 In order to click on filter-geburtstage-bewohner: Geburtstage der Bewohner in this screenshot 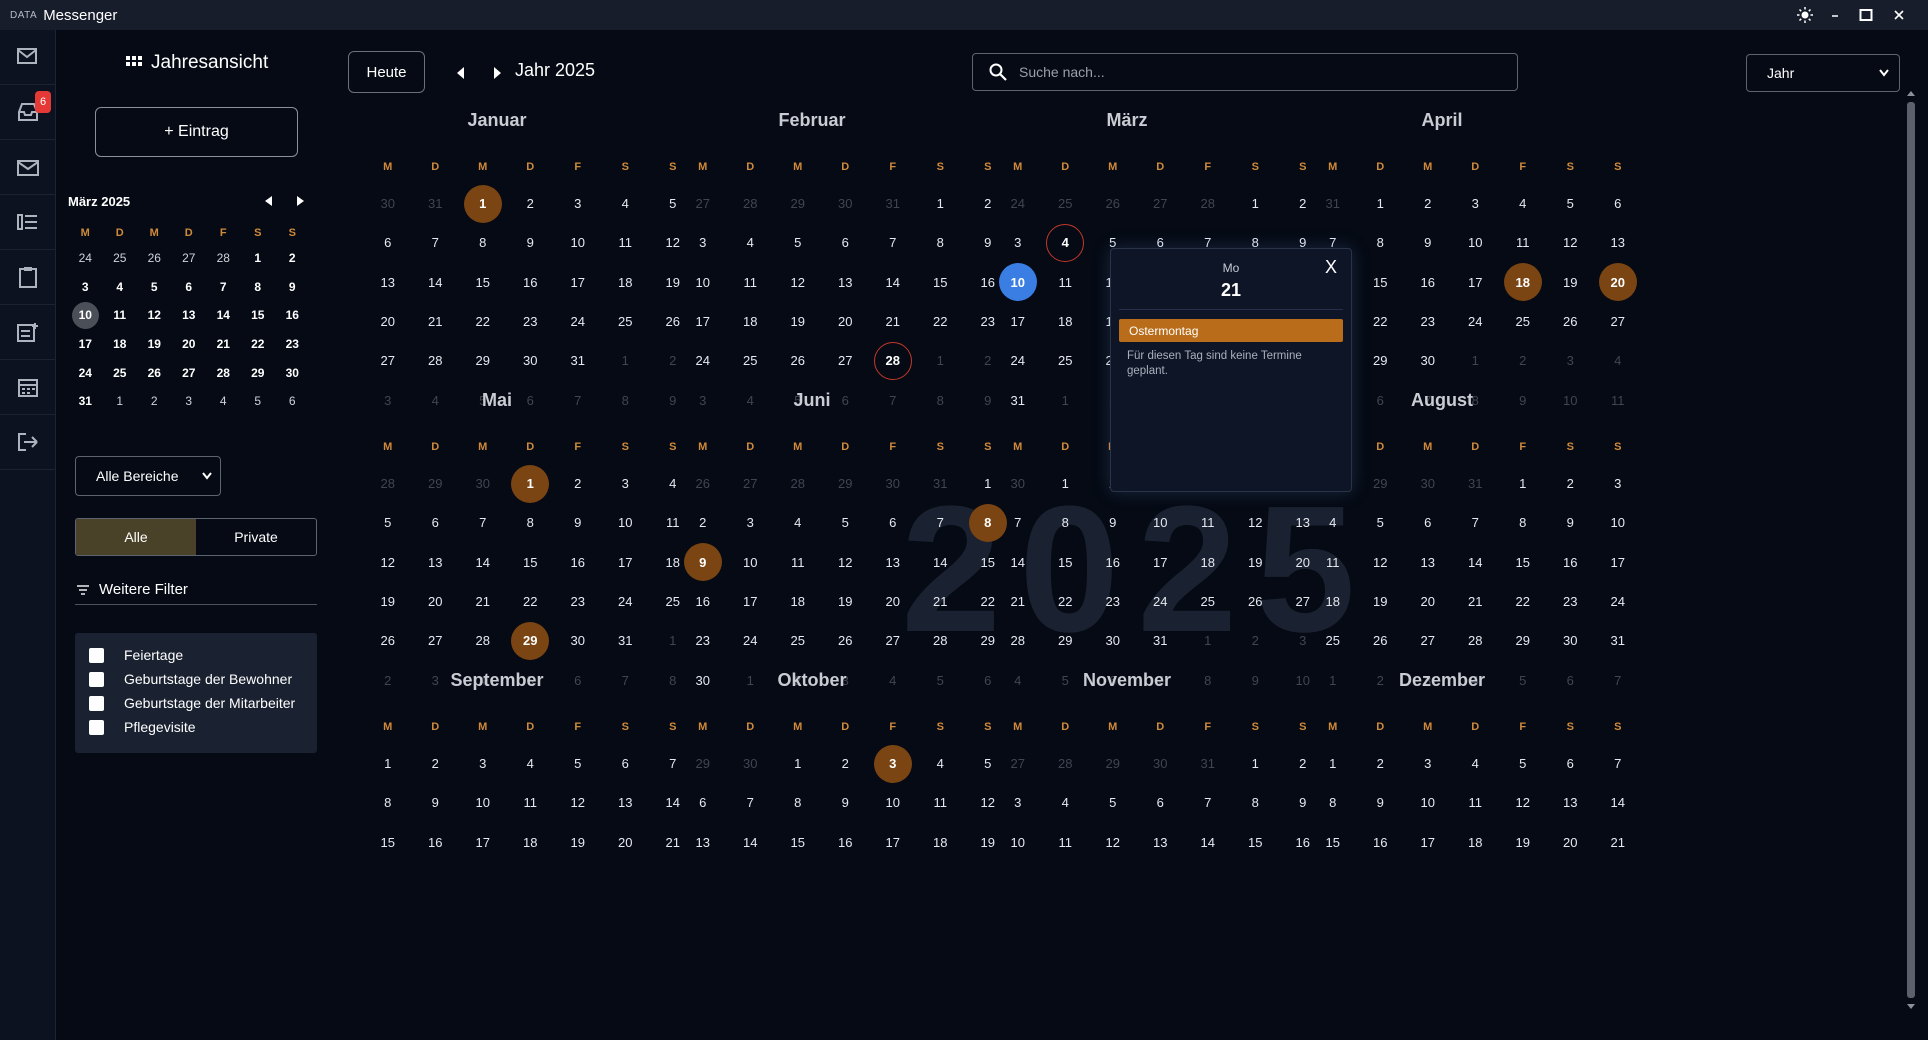, I will do `click(196, 679)`.